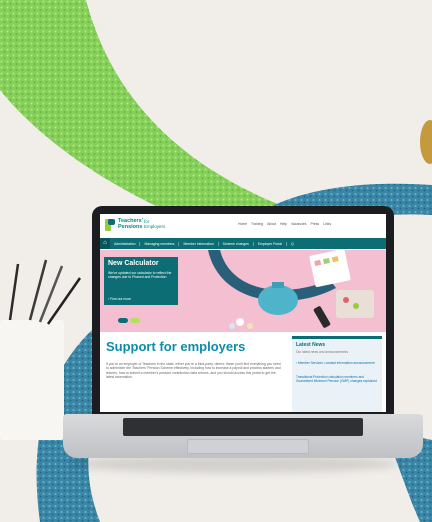  I want to click on news-heading: Latest News, so click(311, 345).